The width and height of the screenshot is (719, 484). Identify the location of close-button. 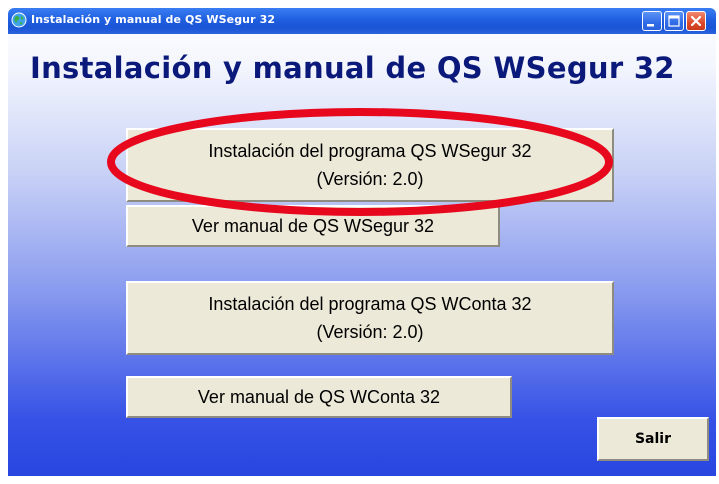
(696, 21).